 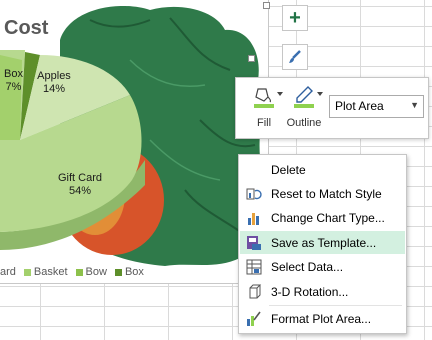 I want to click on resize-handle, so click(x=266, y=5).